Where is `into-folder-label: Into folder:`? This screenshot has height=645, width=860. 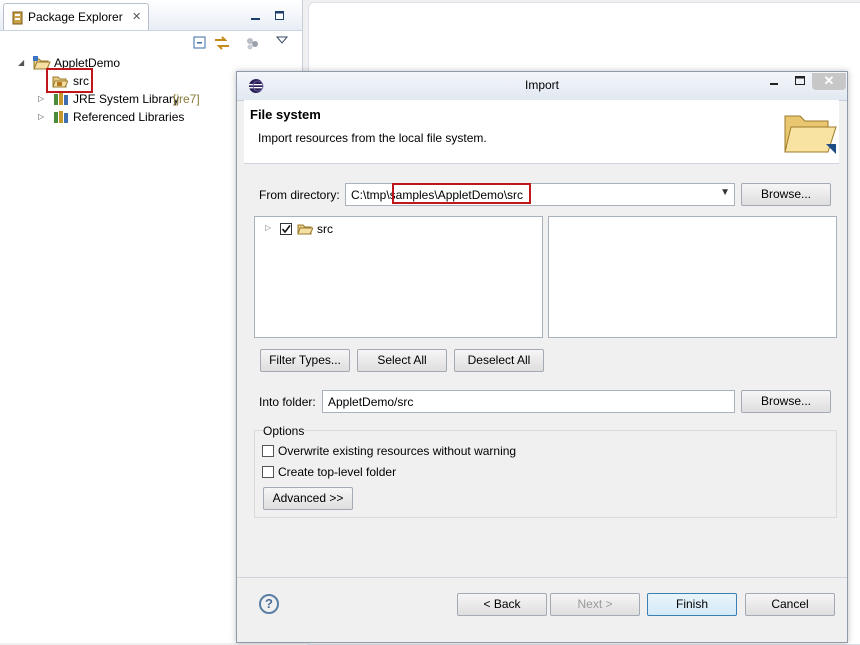
into-folder-label: Into folder: is located at coordinates (287, 402).